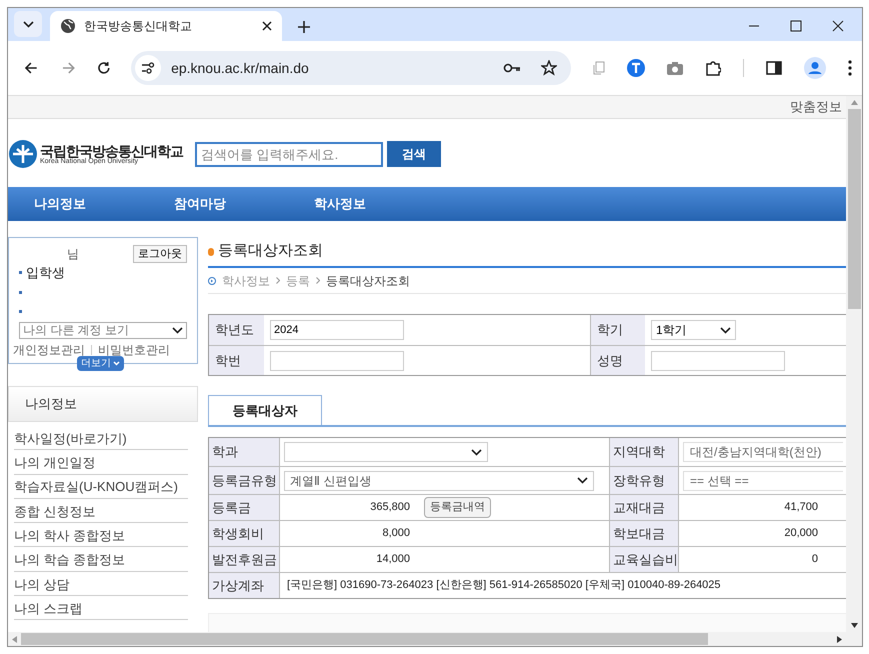  What do you see at coordinates (796, 26) in the screenshot?
I see `maximize-icon` at bounding box center [796, 26].